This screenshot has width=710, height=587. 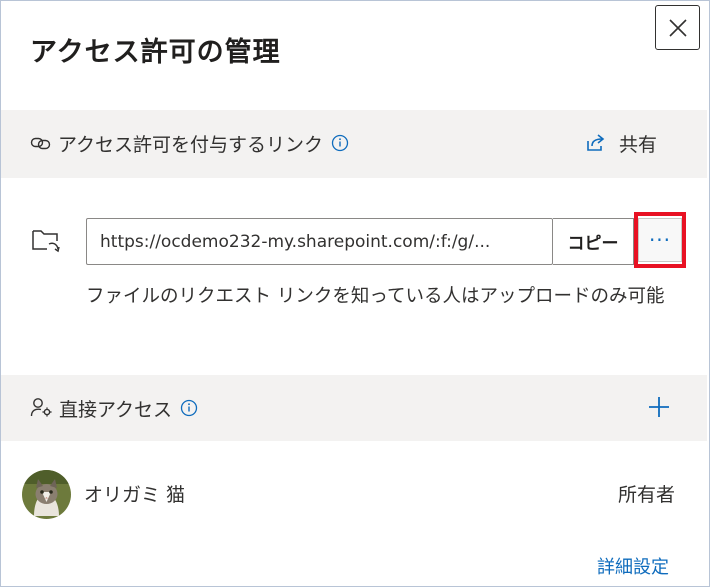 What do you see at coordinates (596, 142) in the screenshot?
I see `share-icon` at bounding box center [596, 142].